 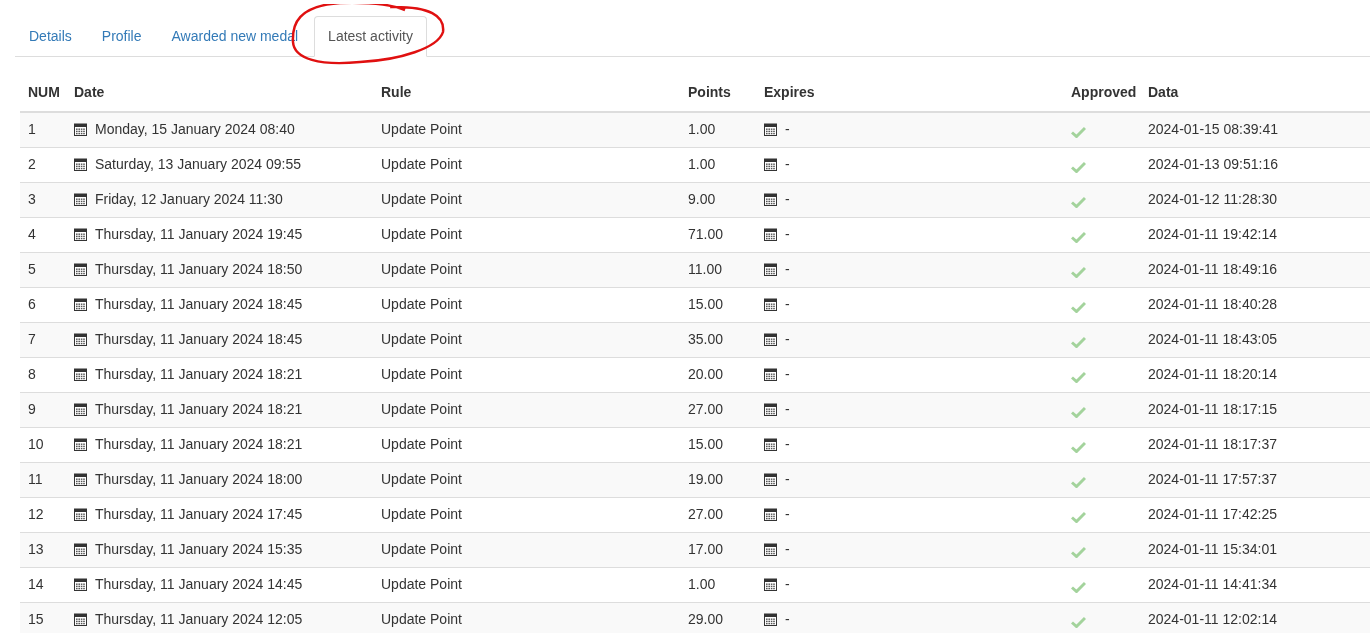 What do you see at coordinates (370, 36) in the screenshot?
I see `tab: Latest activity` at bounding box center [370, 36].